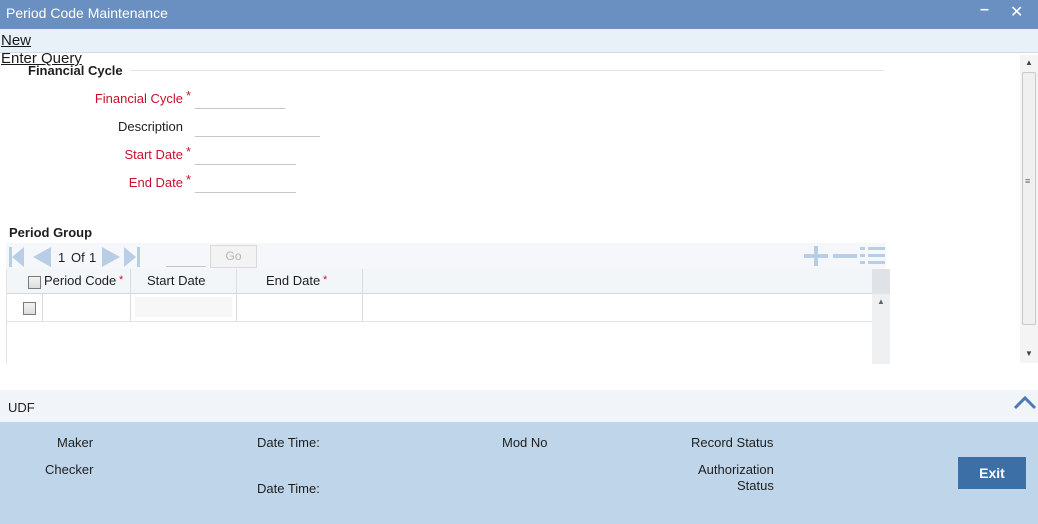 Image resolution: width=1038 pixels, height=524 pixels. Describe the element at coordinates (153, 154) in the screenshot. I see `start-date-label: Start Date` at that location.